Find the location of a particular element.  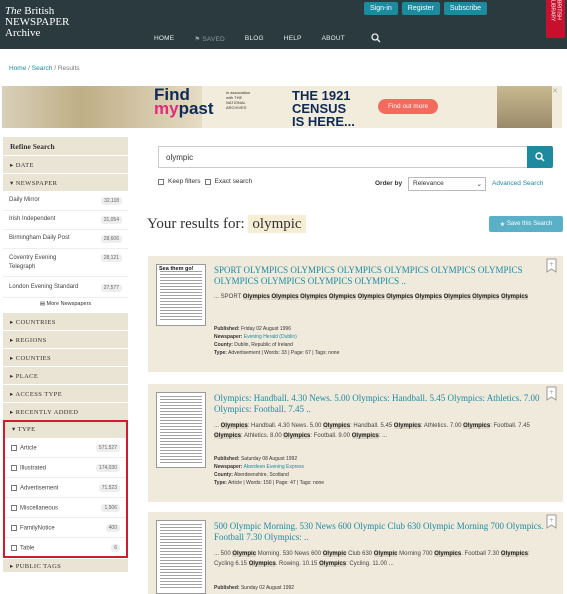

facet-recently-added: ▸ RECENTLY ADDED is located at coordinates (65, 411).